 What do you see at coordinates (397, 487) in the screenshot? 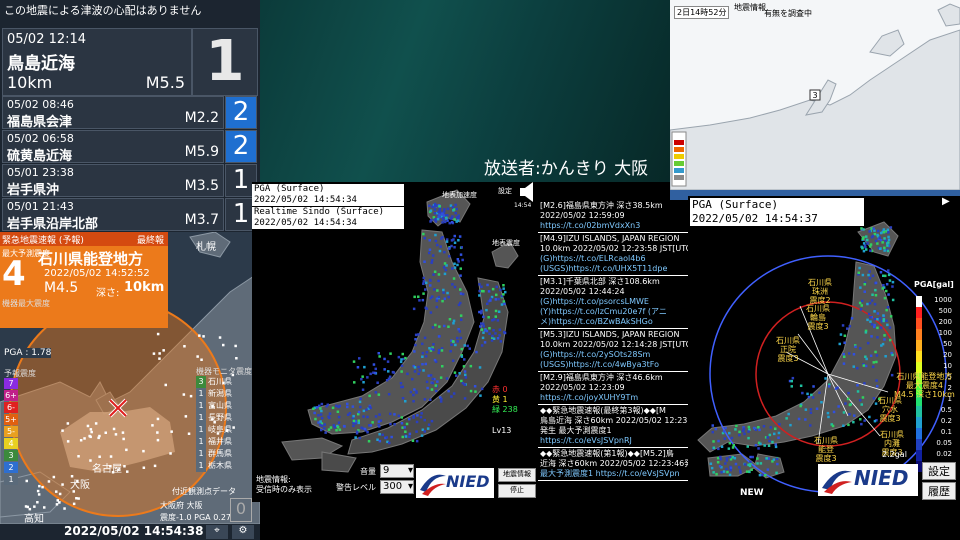
I see `alert-level-select: 300 ▾` at bounding box center [397, 487].